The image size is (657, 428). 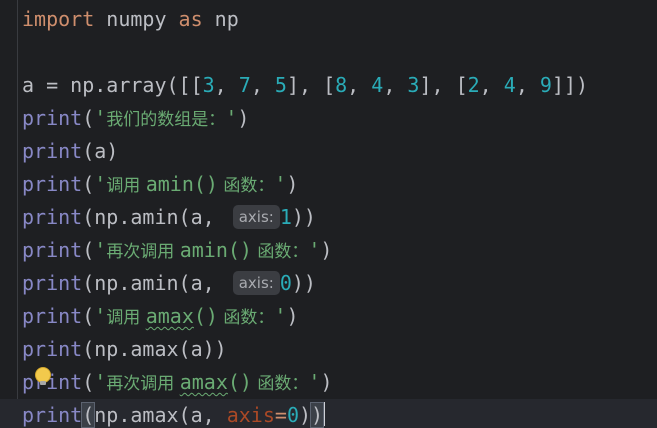 What do you see at coordinates (339, 382) in the screenshot?
I see `code-line-12: print('再次调用 amax() 函数：')` at bounding box center [339, 382].